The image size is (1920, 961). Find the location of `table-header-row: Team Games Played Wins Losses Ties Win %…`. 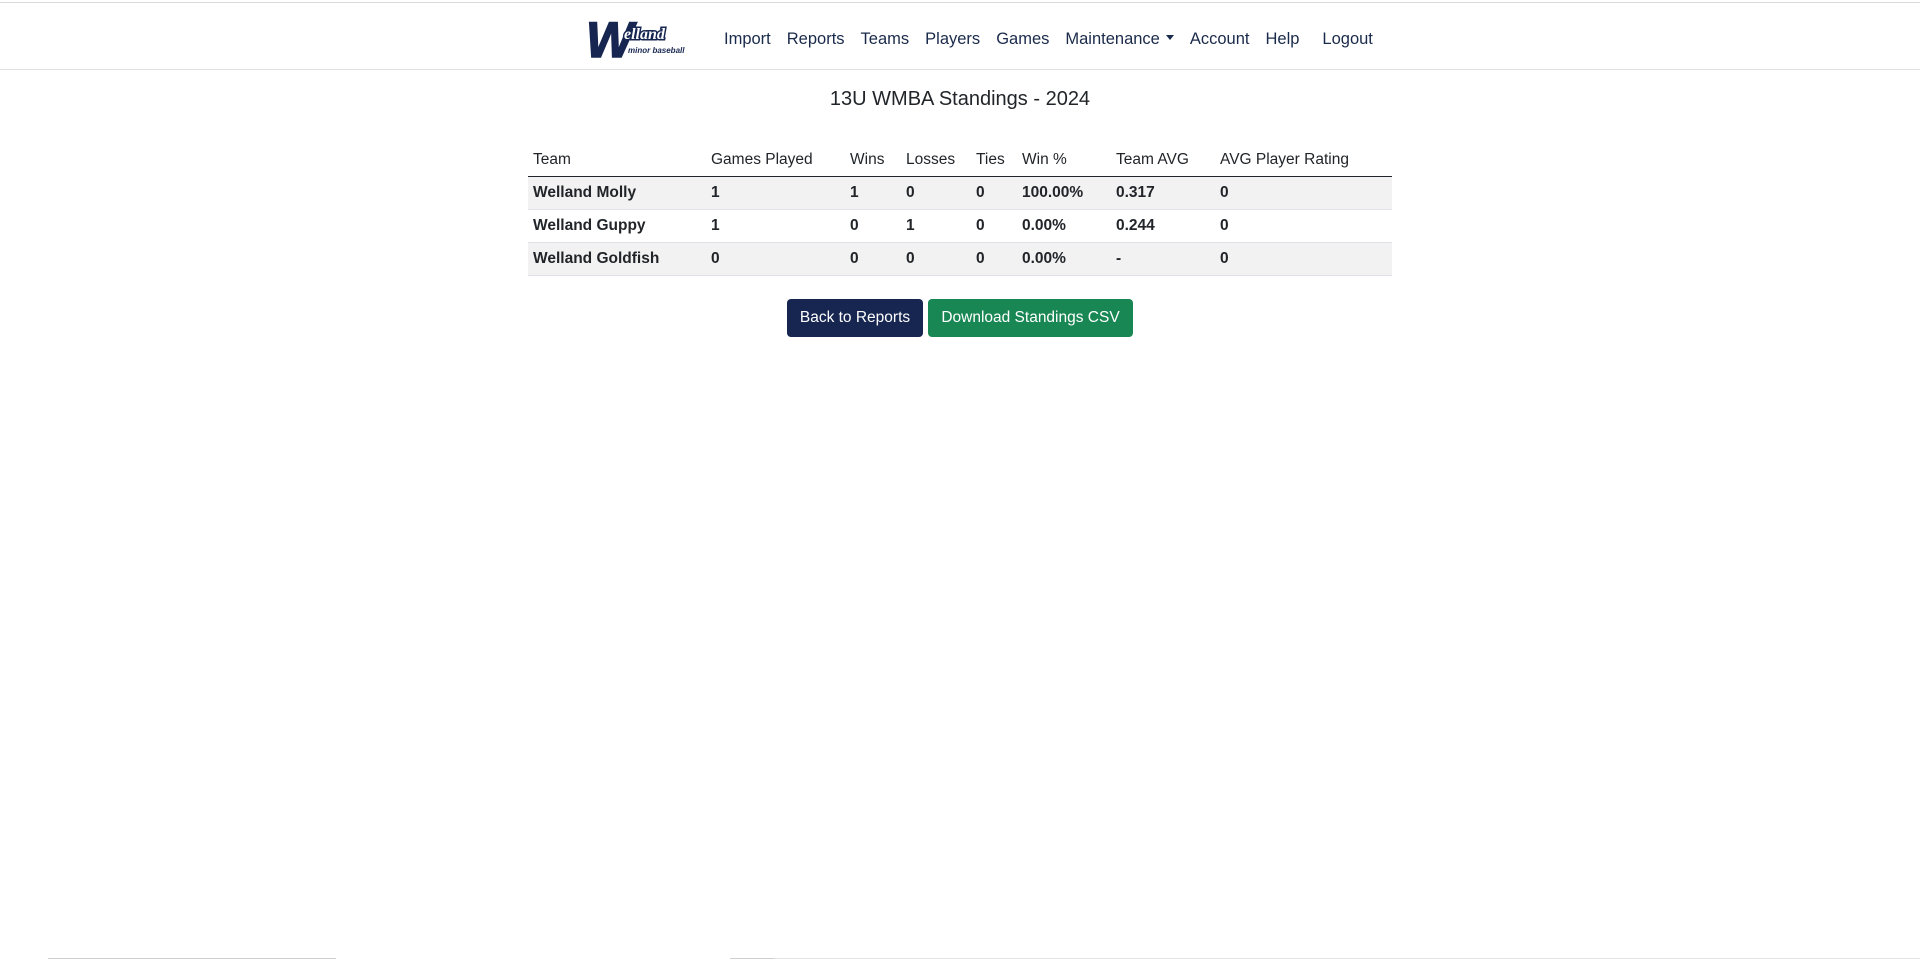

table-header-row: Team Games Played Wins Losses Ties Win %… is located at coordinates (960, 161).